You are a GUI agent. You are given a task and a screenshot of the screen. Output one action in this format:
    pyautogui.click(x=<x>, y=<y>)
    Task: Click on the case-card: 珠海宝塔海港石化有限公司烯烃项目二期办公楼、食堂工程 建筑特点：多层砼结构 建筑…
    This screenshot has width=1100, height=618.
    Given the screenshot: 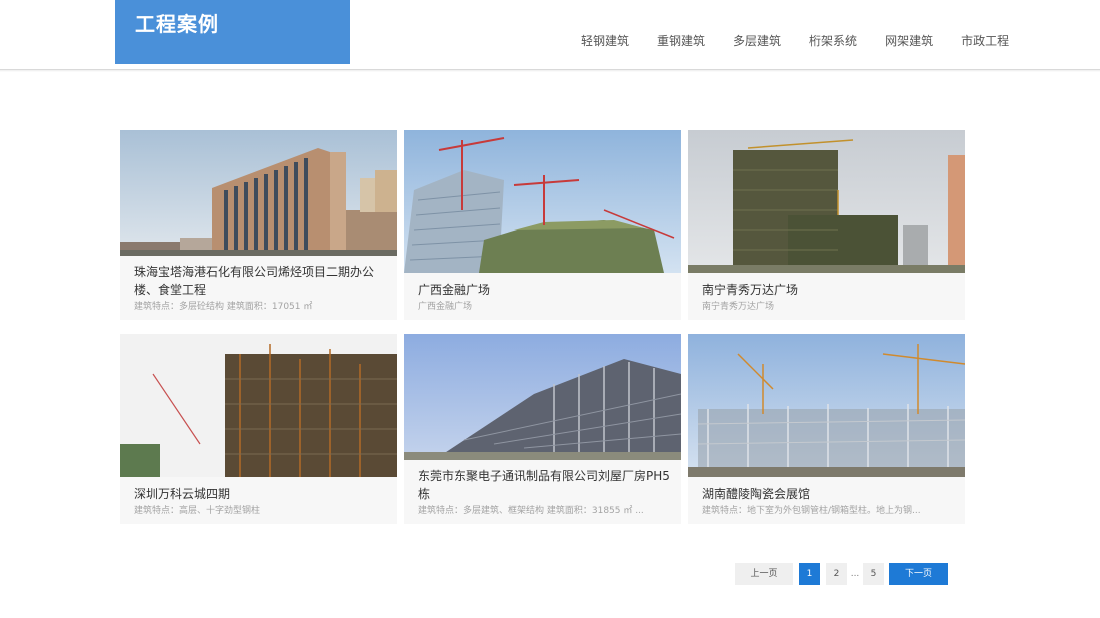 What is the action you would take?
    pyautogui.click(x=258, y=225)
    